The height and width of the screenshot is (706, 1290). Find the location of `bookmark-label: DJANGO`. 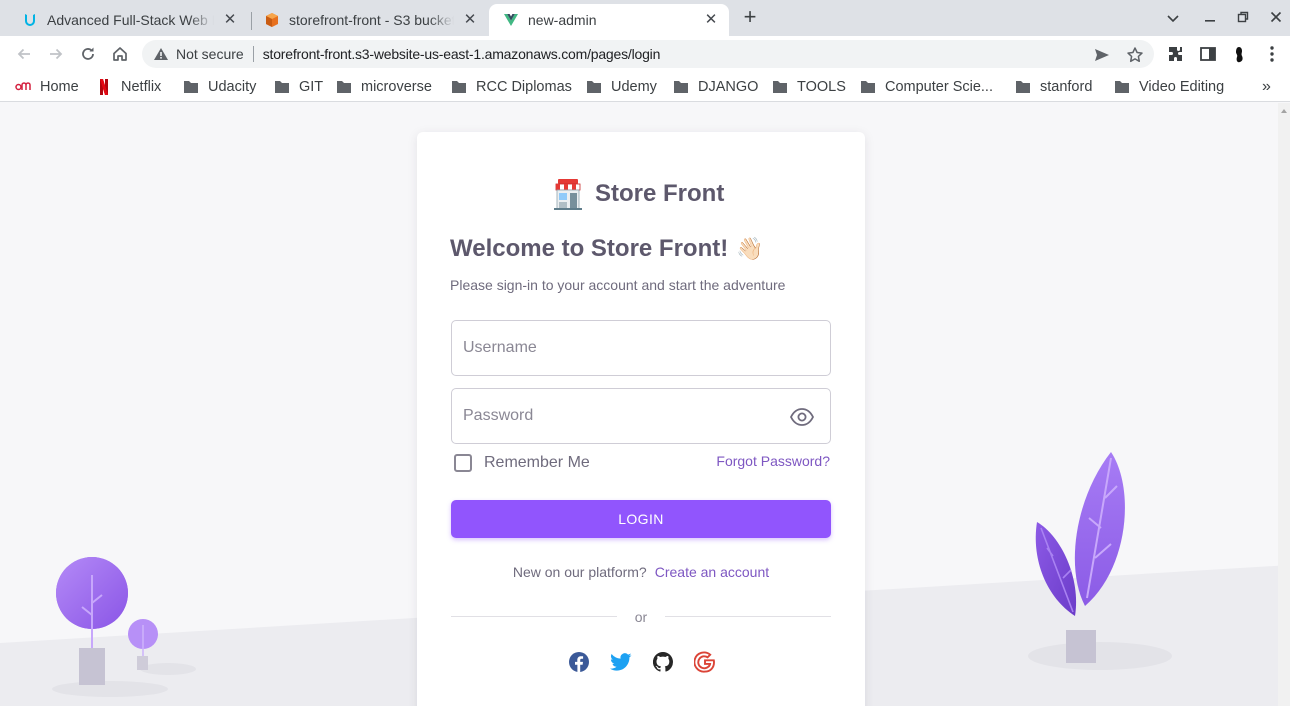

bookmark-label: DJANGO is located at coordinates (728, 87).